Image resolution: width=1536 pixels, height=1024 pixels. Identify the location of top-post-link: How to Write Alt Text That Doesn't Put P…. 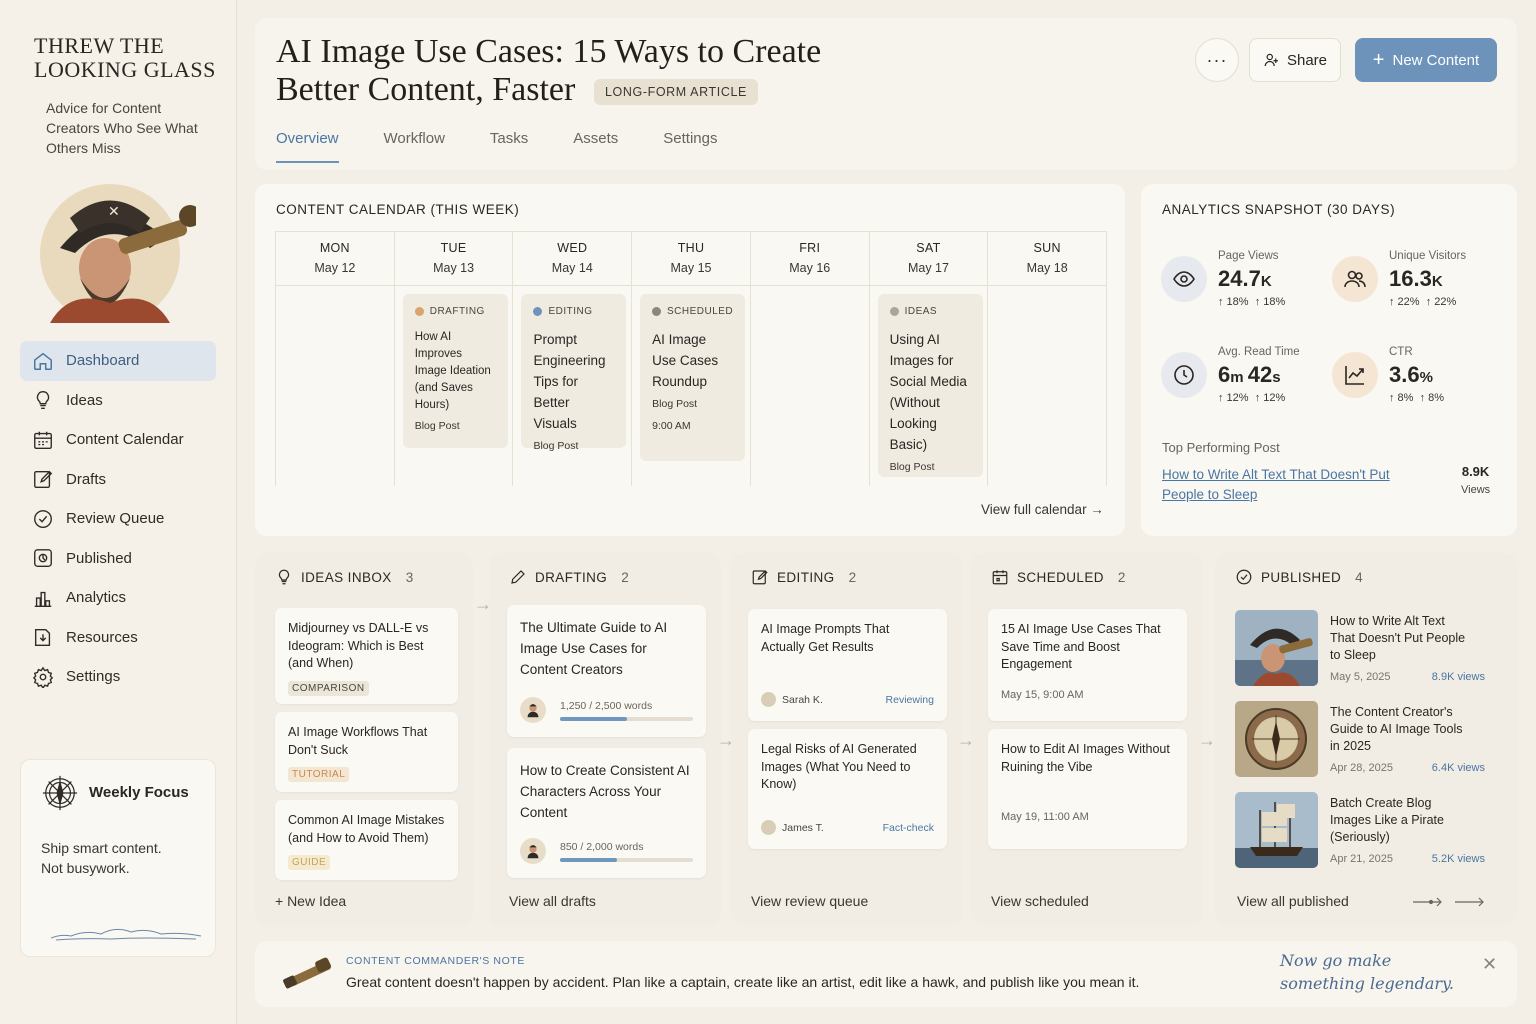
(1287, 485).